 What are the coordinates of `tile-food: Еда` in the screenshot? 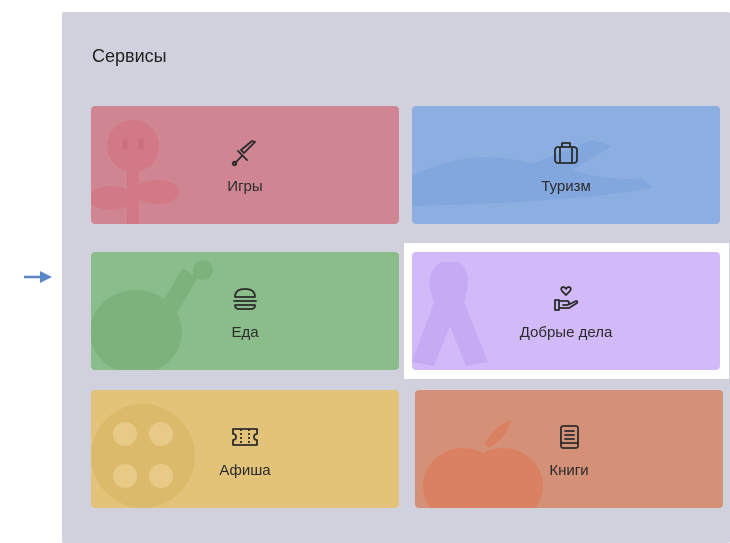 It's located at (245, 311).